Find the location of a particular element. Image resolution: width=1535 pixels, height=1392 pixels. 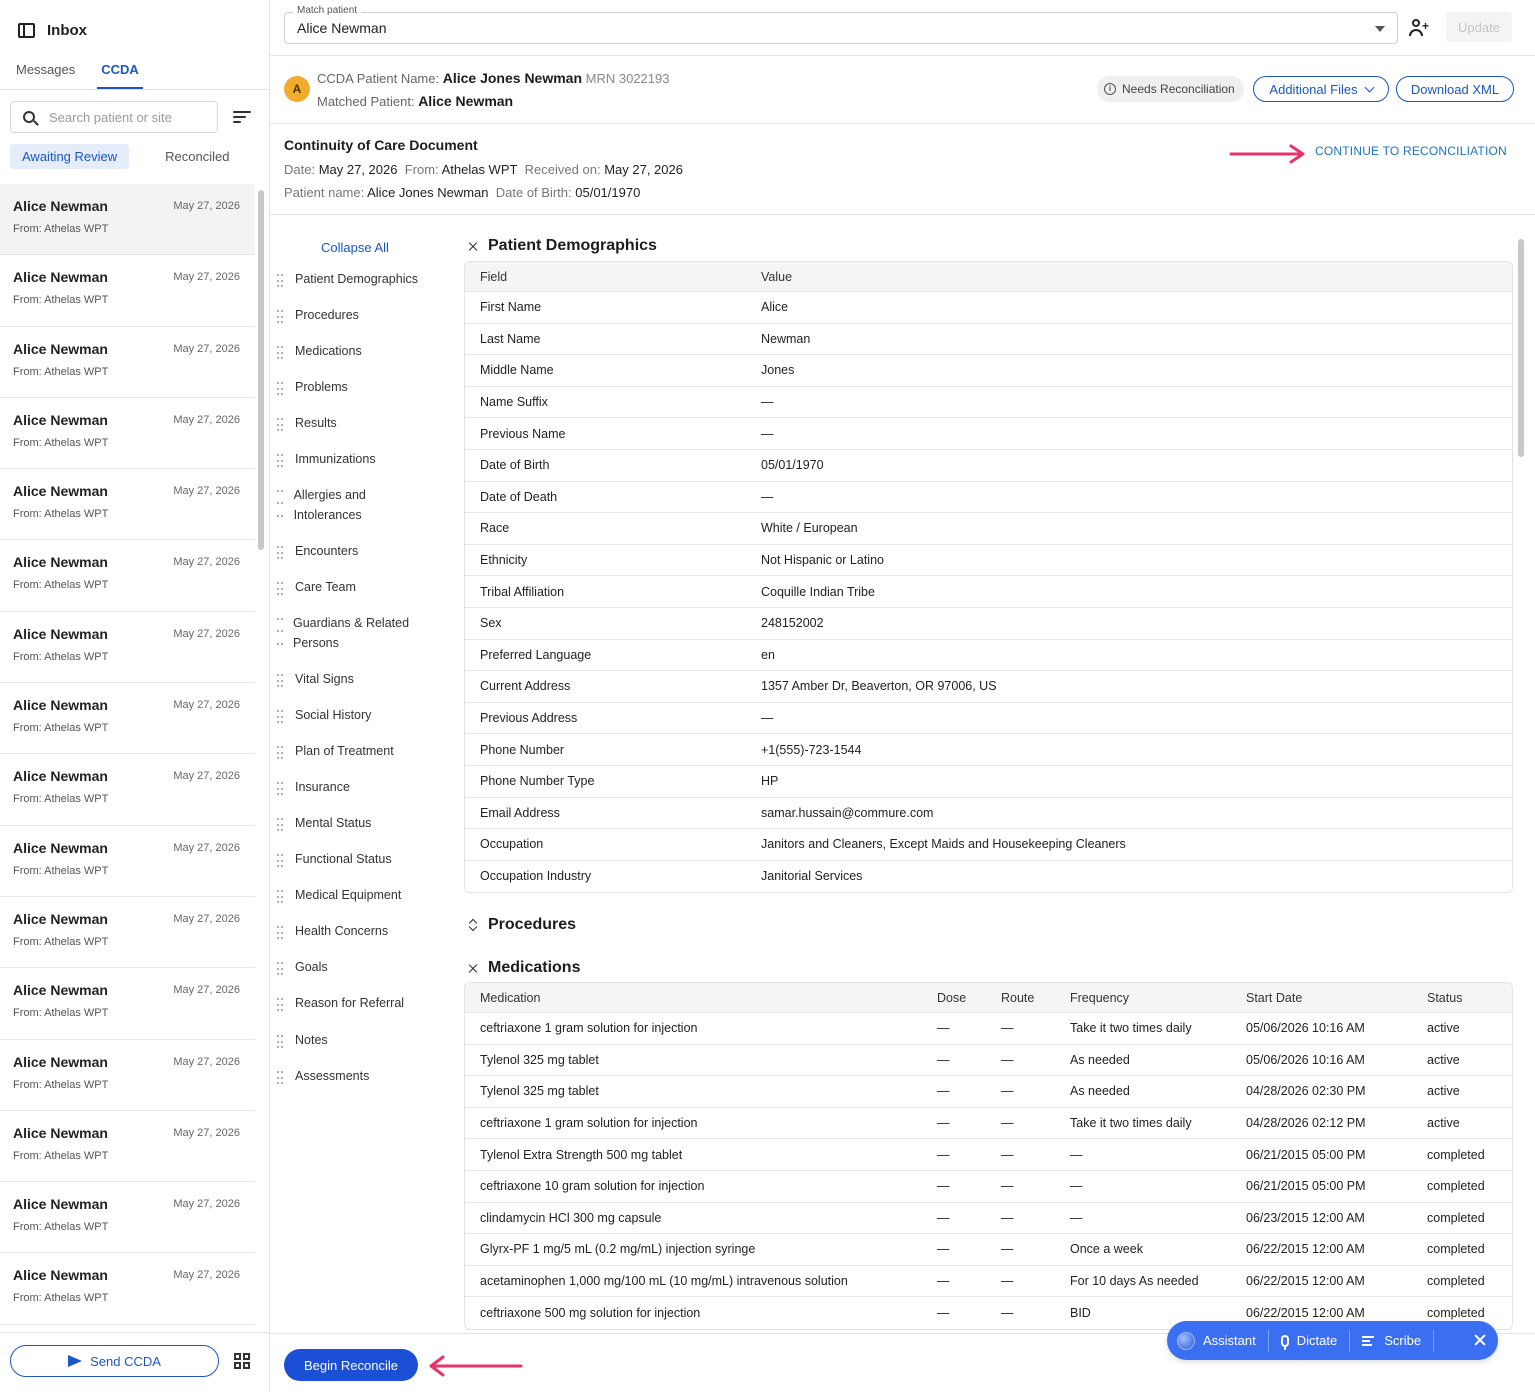

tab-ccda: CCDA is located at coordinates (120, 74).